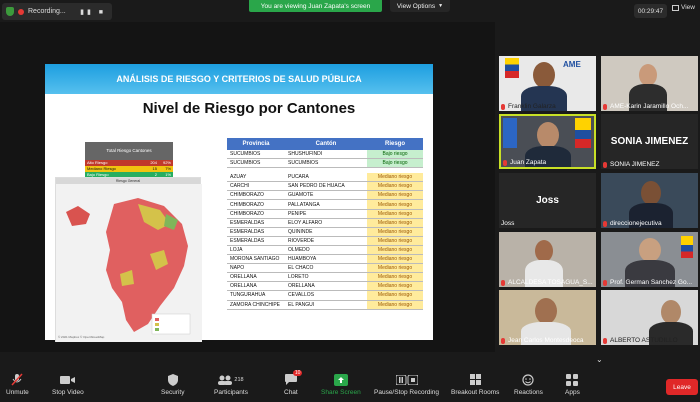 The height and width of the screenshot is (402, 700). Describe the element at coordinates (326, 268) in the screenshot. I see `cell-canton: EL CHACO` at that location.